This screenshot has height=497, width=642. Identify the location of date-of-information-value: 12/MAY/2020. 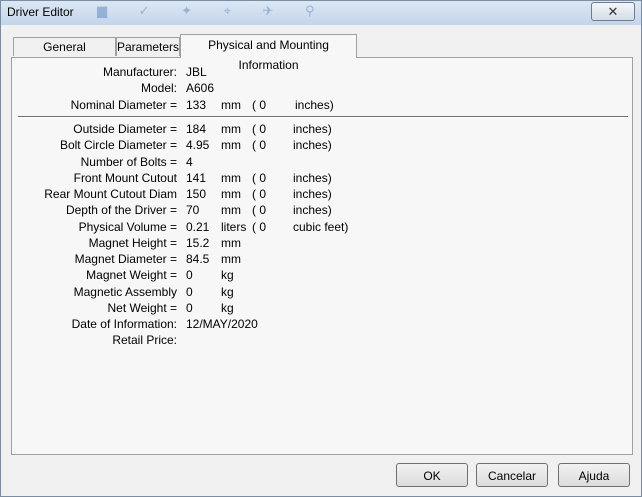
(222, 324).